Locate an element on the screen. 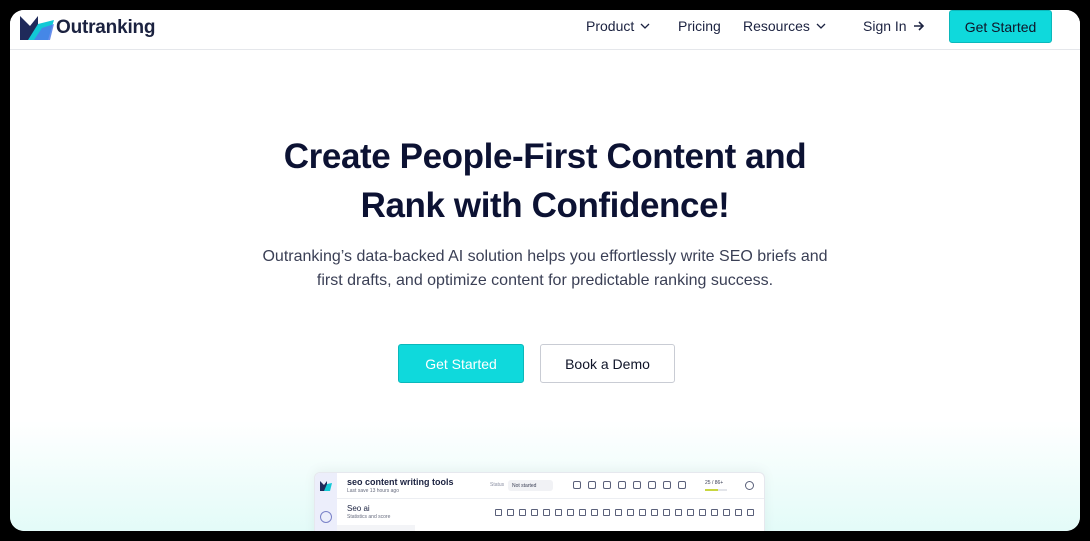  preview-last-save: Last save 13 hours ago is located at coordinates (373, 491).